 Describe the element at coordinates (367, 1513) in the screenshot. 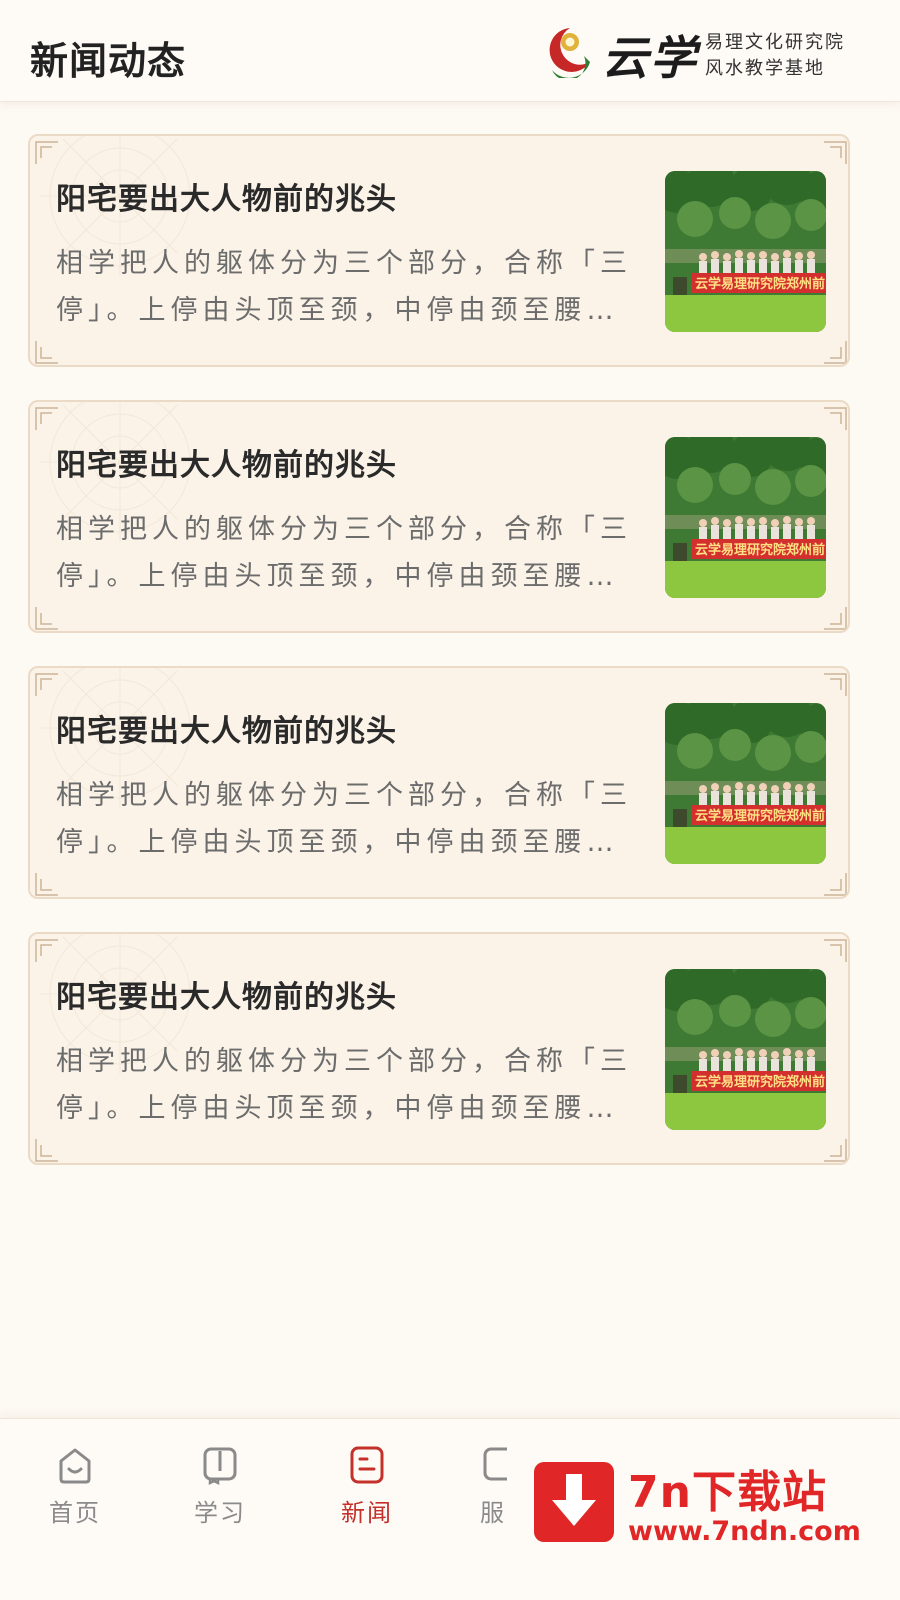

I see `tab-news-label: 新闻` at that location.